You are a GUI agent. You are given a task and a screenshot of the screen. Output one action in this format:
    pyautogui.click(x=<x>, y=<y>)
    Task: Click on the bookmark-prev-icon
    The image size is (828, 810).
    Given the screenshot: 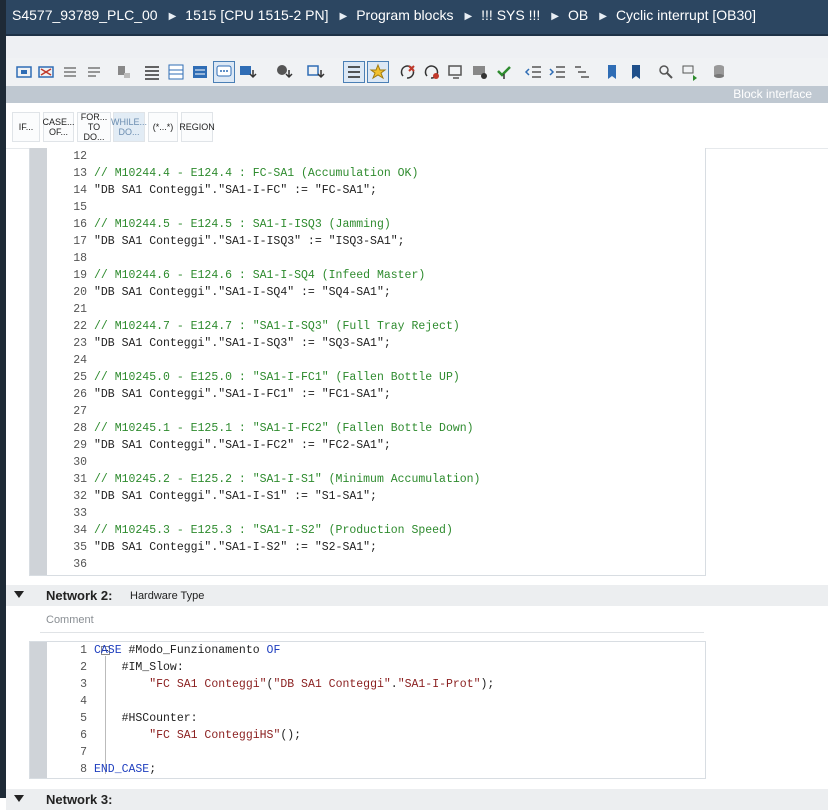 What is the action you would take?
    pyautogui.click(x=612, y=72)
    